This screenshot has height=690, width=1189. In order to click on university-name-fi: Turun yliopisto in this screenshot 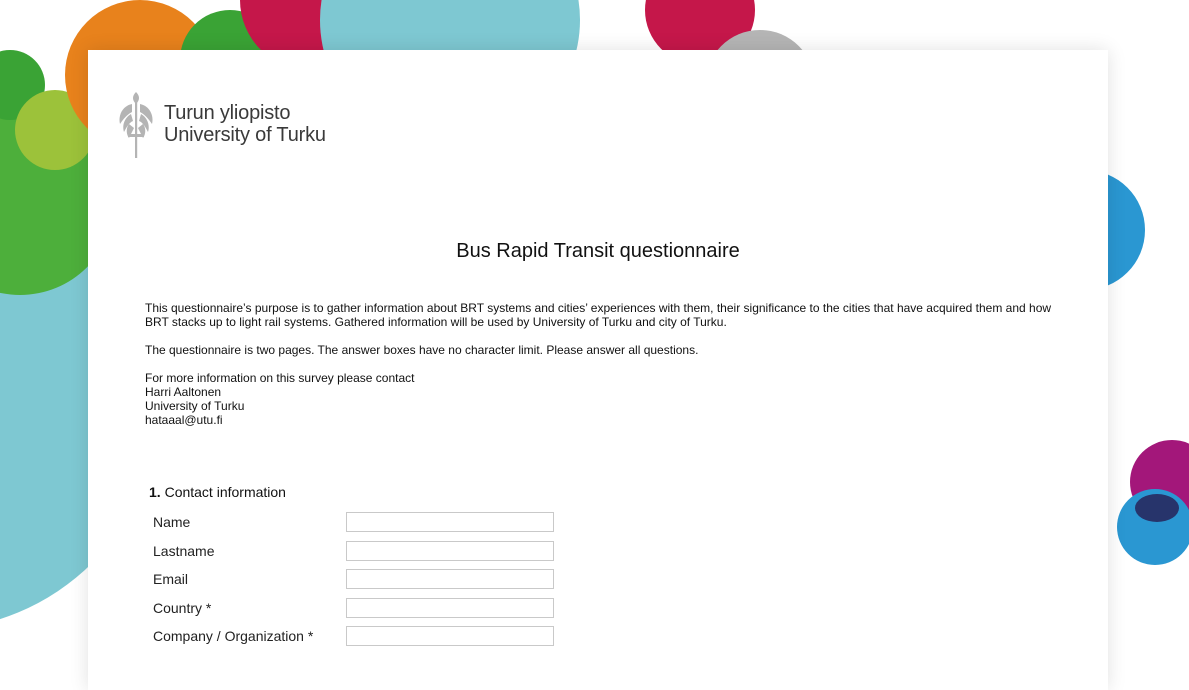, I will do `click(227, 113)`.